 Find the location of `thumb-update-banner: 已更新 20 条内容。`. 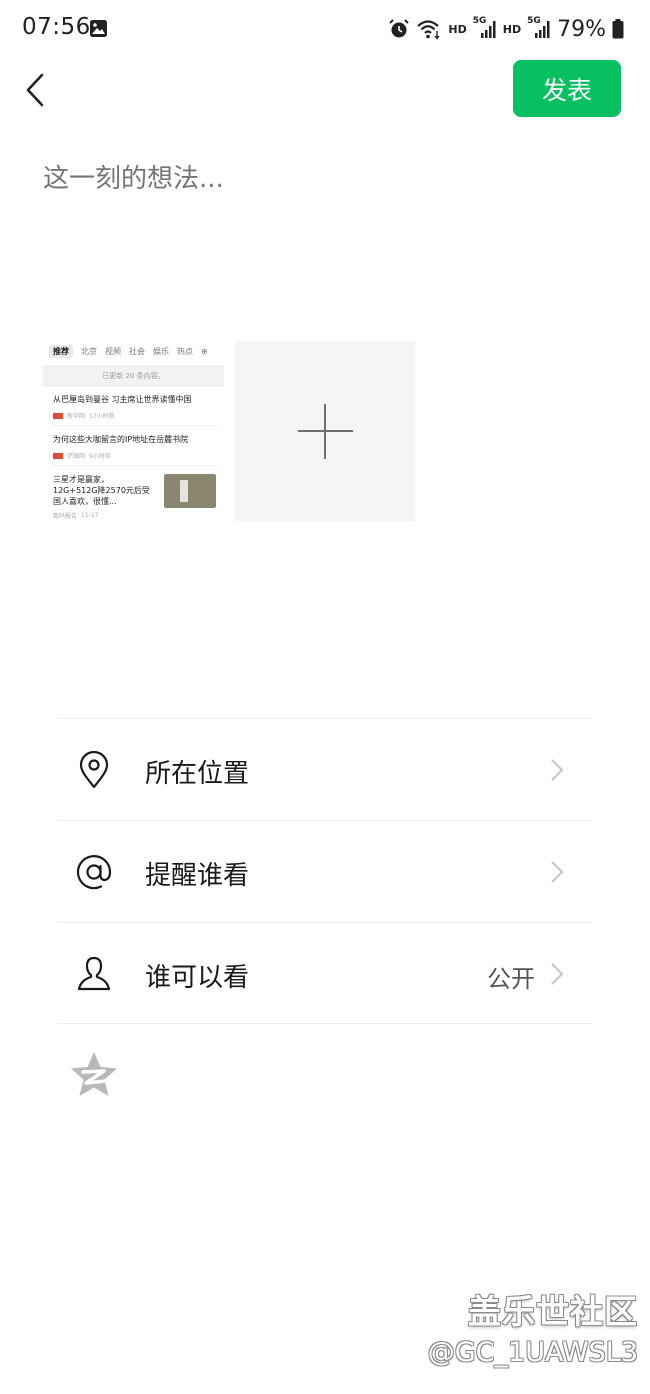

thumb-update-banner: 已更新 20 条内容。 is located at coordinates (133, 376).